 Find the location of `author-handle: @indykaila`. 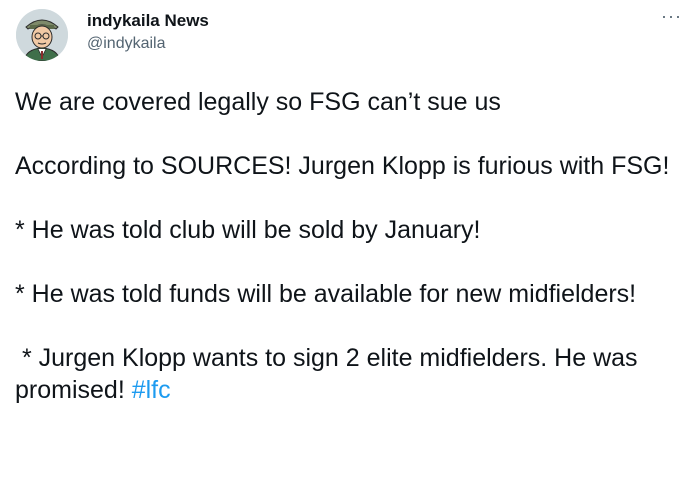

author-handle: @indykaila is located at coordinates (126, 44).